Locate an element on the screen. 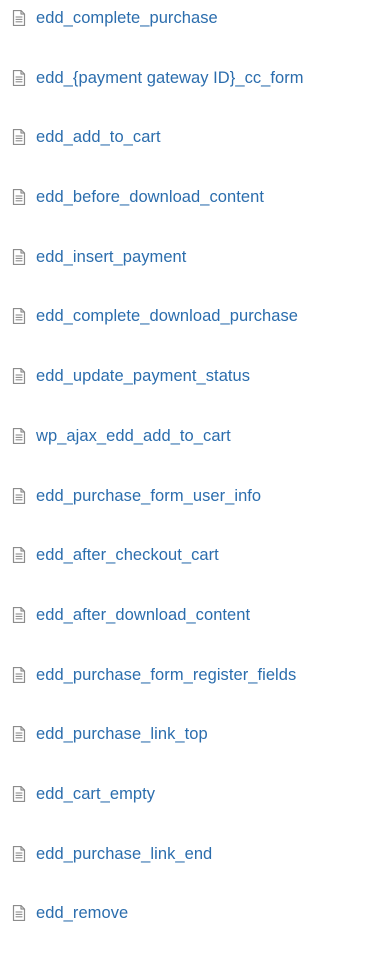  hook-link: edd_complete_download_purchase is located at coordinates (154, 316).